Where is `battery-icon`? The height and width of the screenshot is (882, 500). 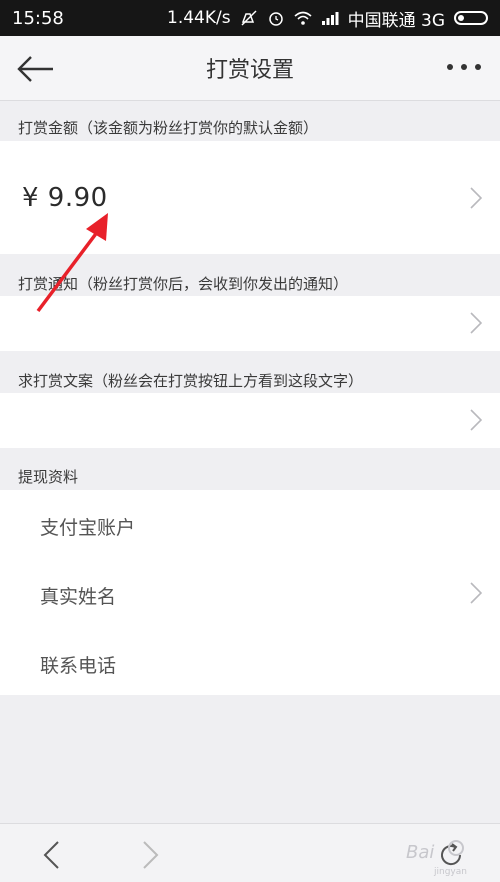
battery-icon is located at coordinates (471, 18).